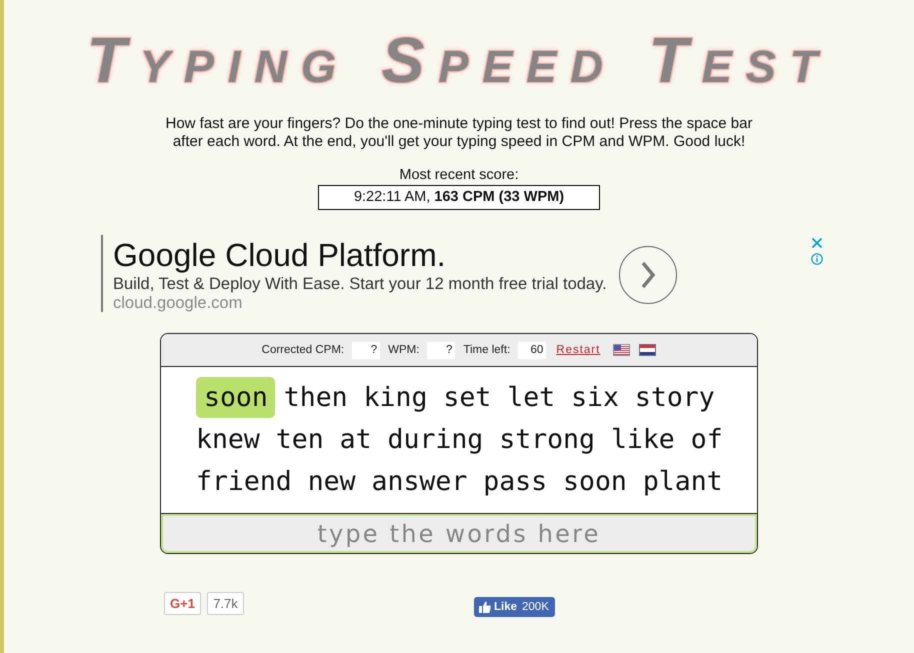  Describe the element at coordinates (485, 607) in the screenshot. I see `thumbs-up-icon` at that location.